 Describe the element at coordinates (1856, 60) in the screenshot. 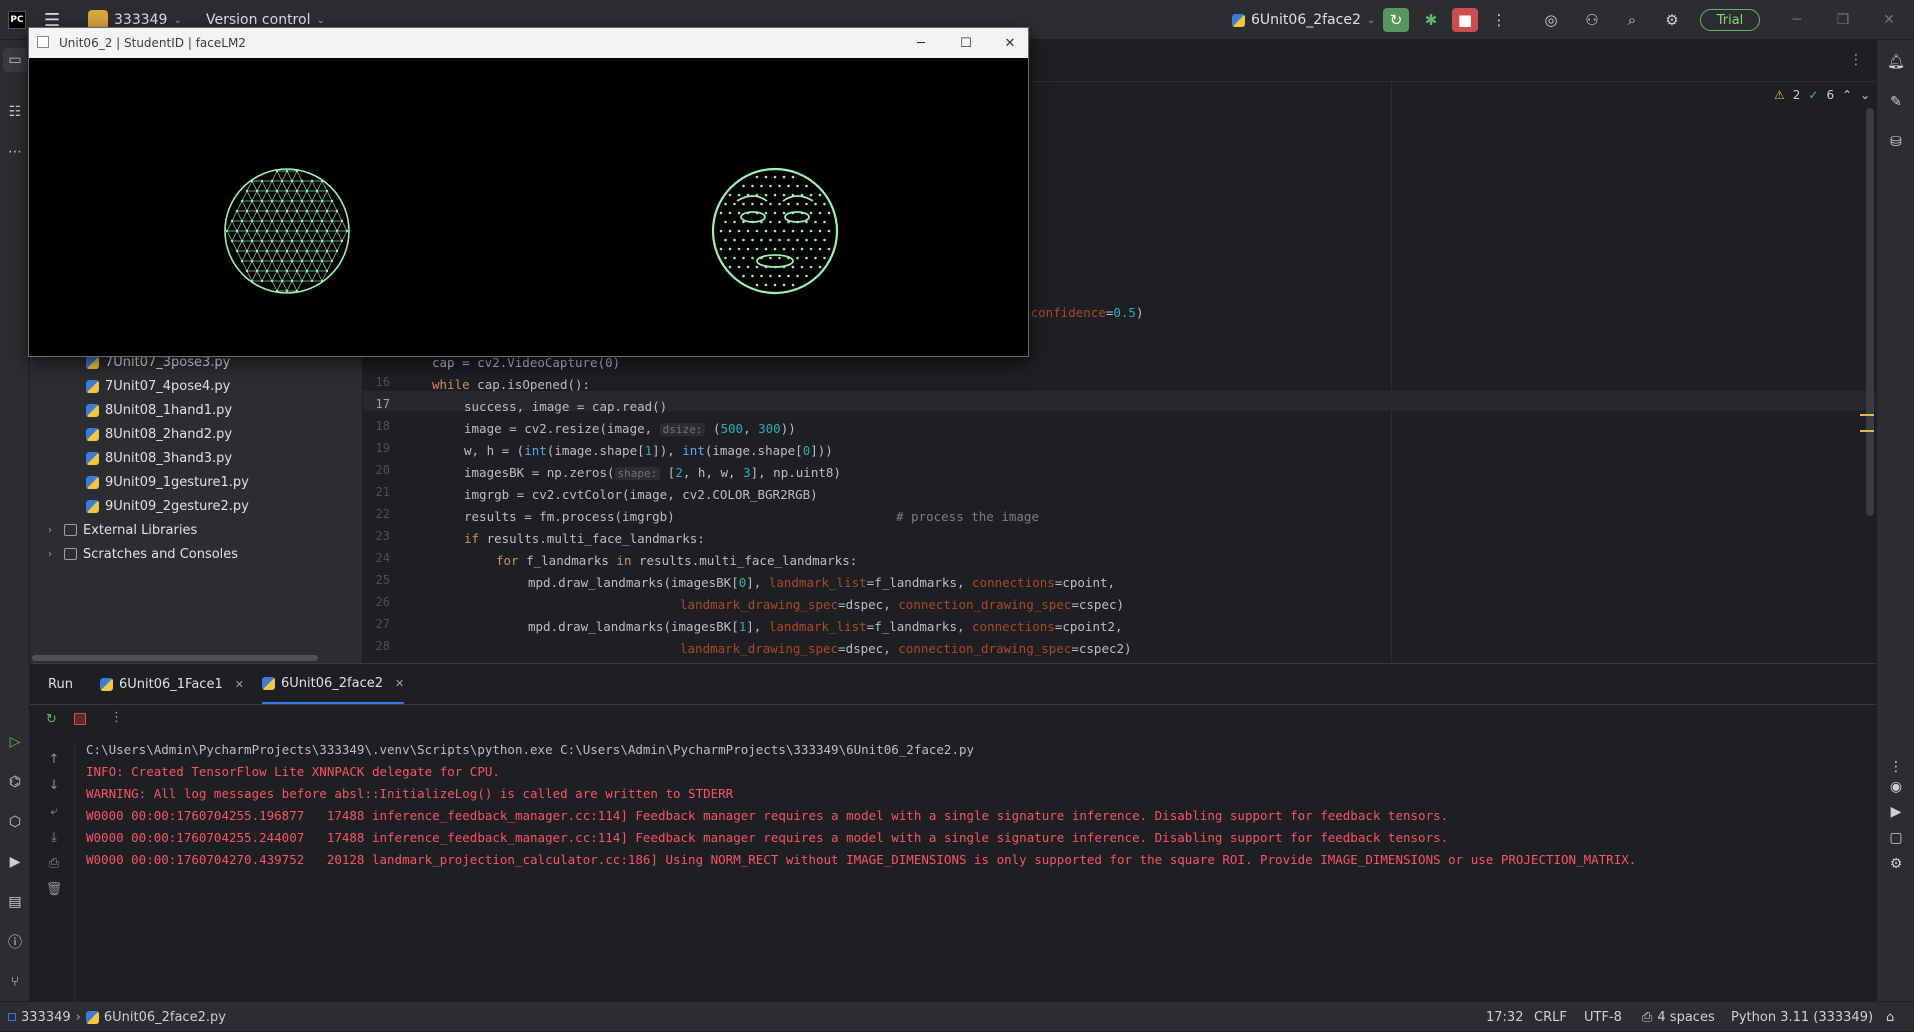

I see `editor-more-icon: ⋮` at that location.